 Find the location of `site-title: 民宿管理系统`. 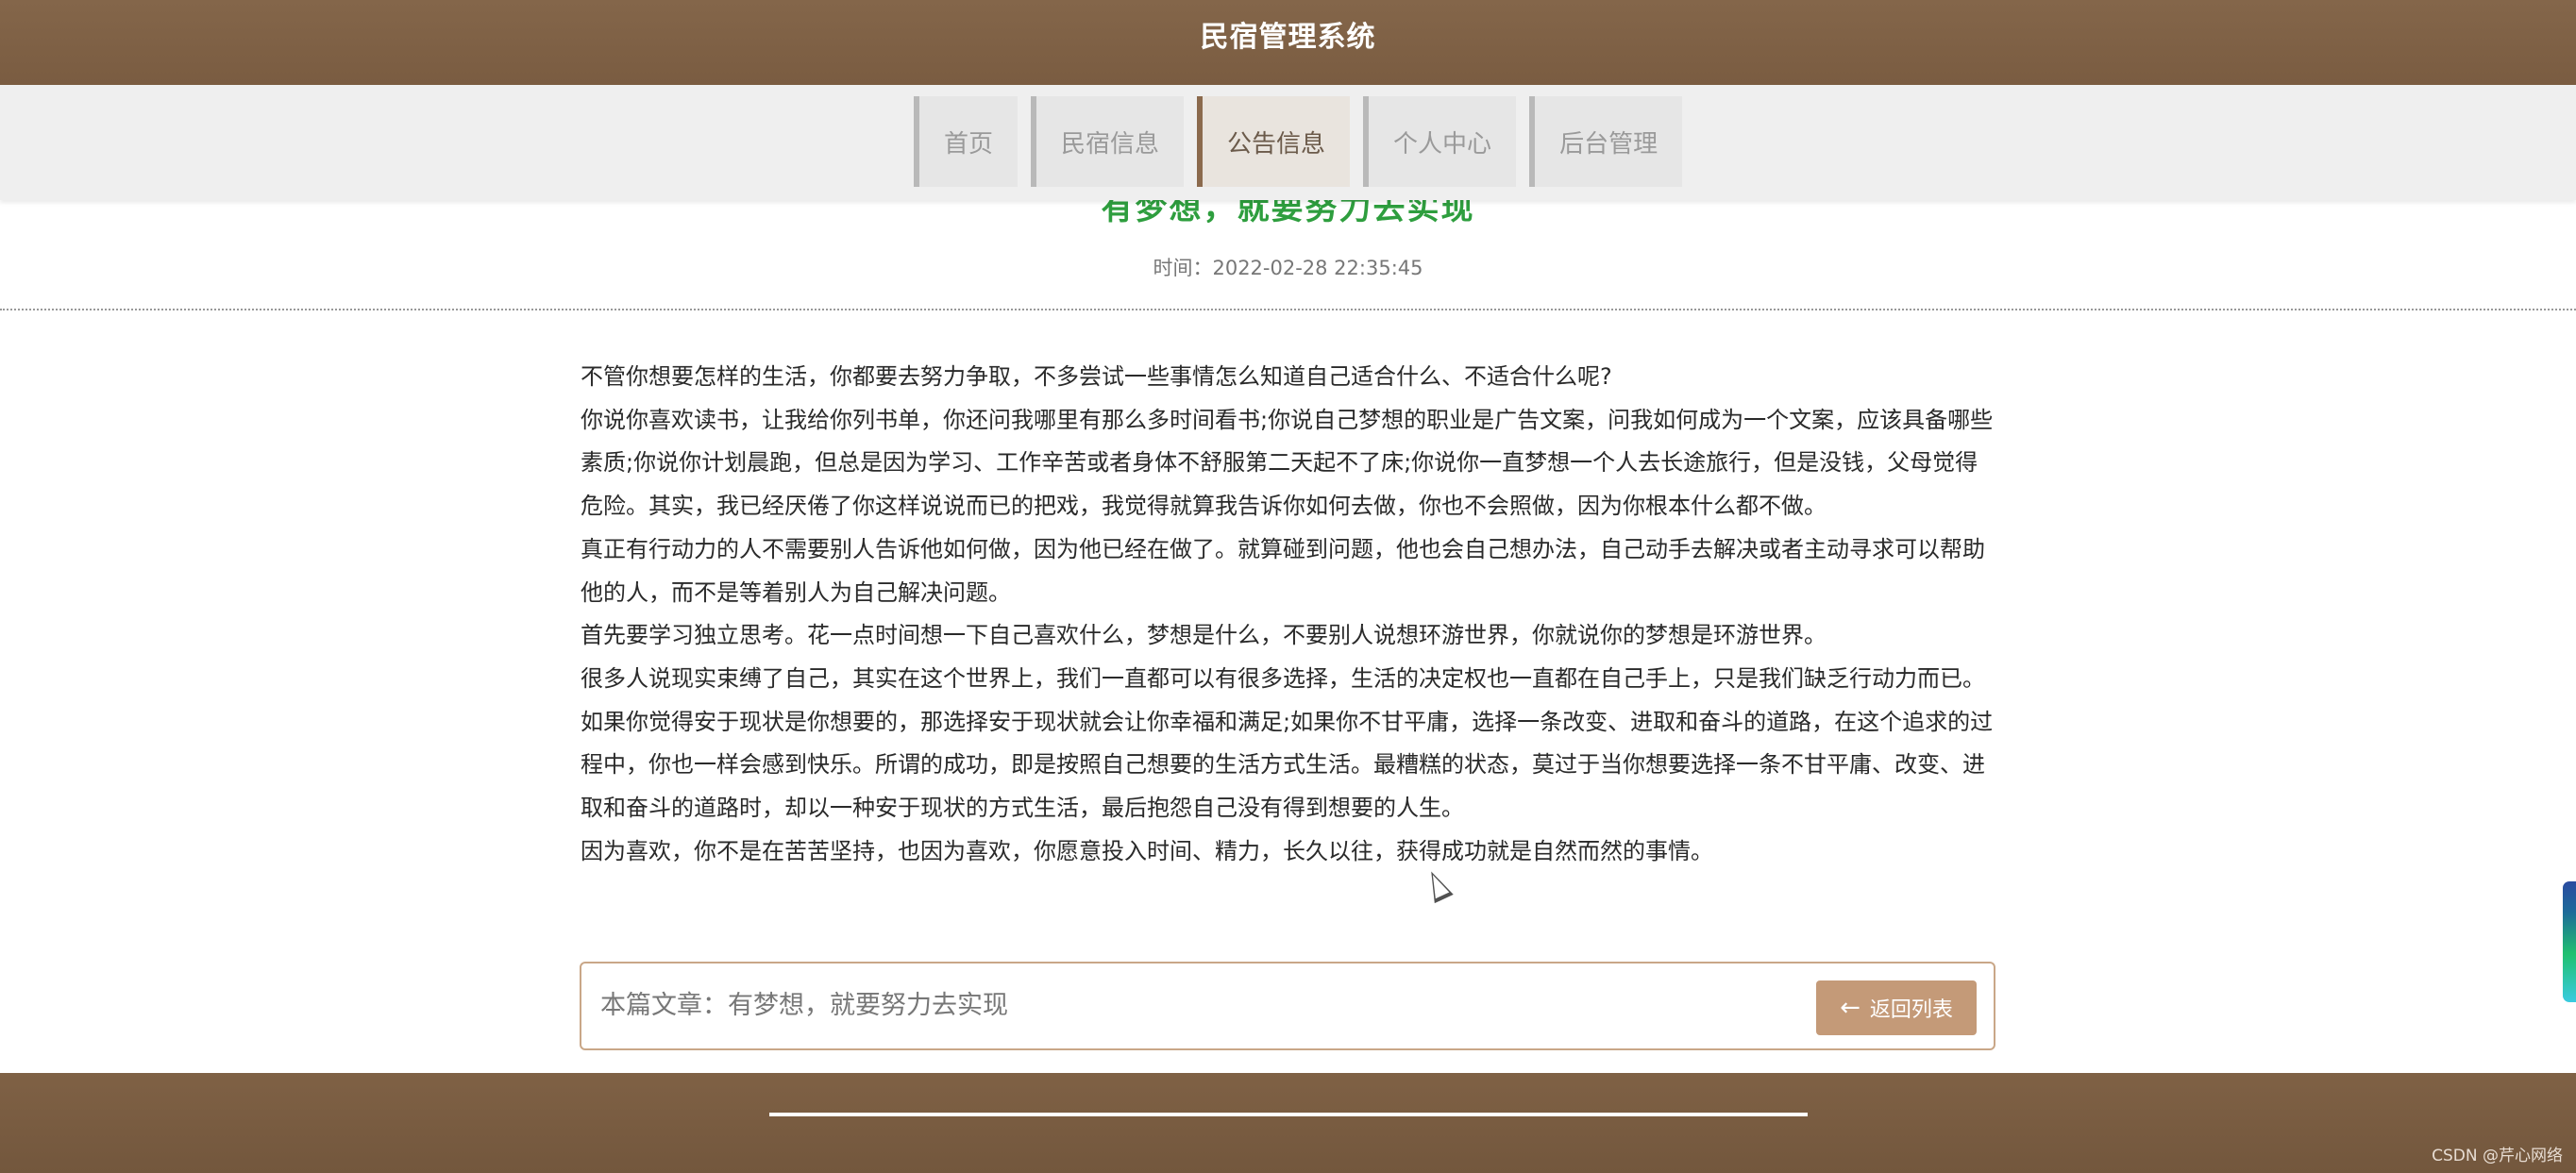

site-title: 民宿管理系统 is located at coordinates (1288, 37).